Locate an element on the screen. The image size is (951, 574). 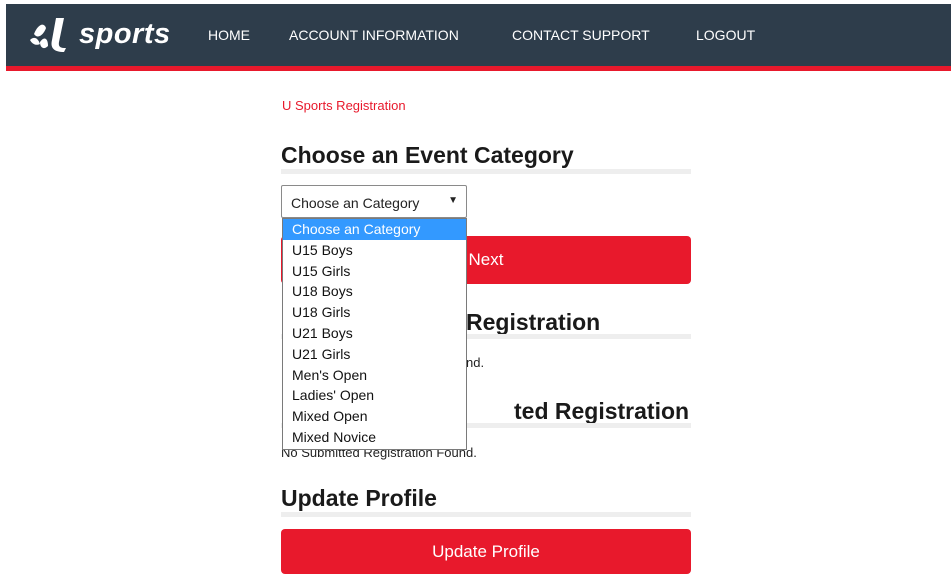
event-category-title: Choose an Event Category is located at coordinates (427, 155).